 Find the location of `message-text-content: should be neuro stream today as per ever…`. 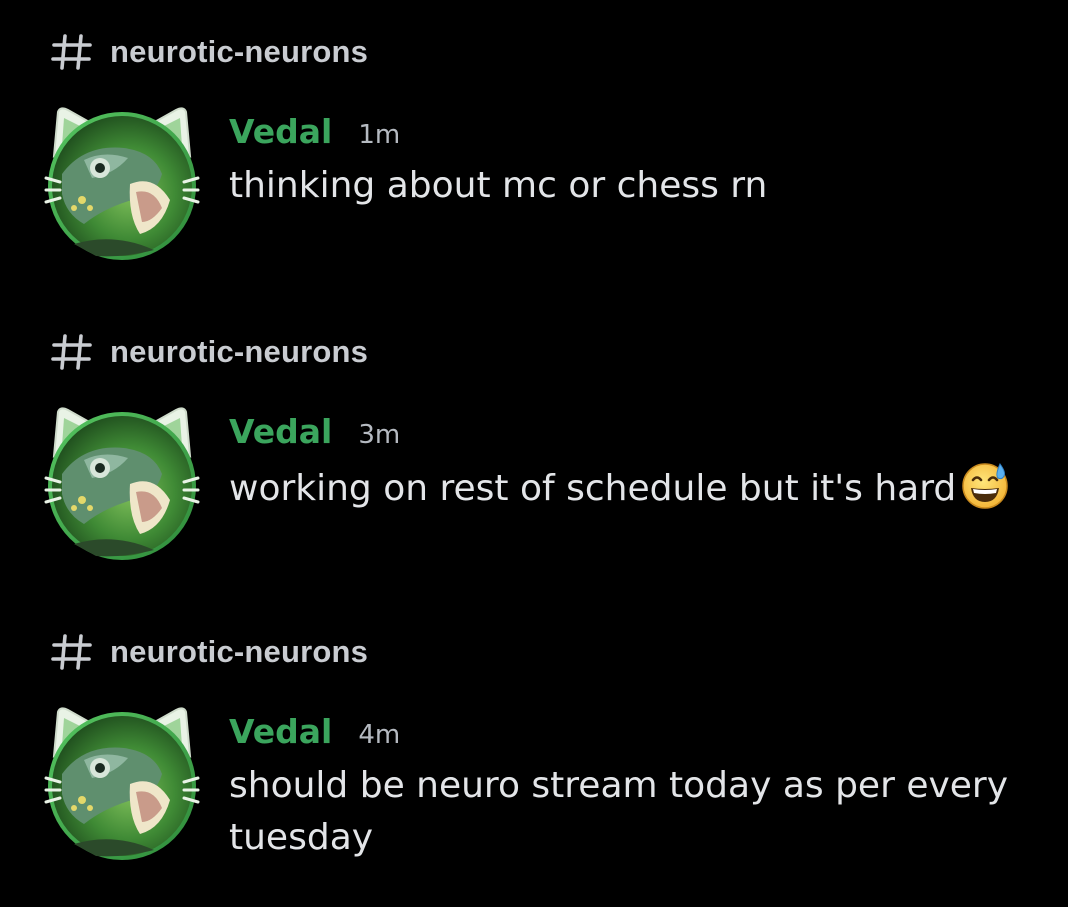

message-text-content: should be neuro stream today as per ever… is located at coordinates (619, 811).